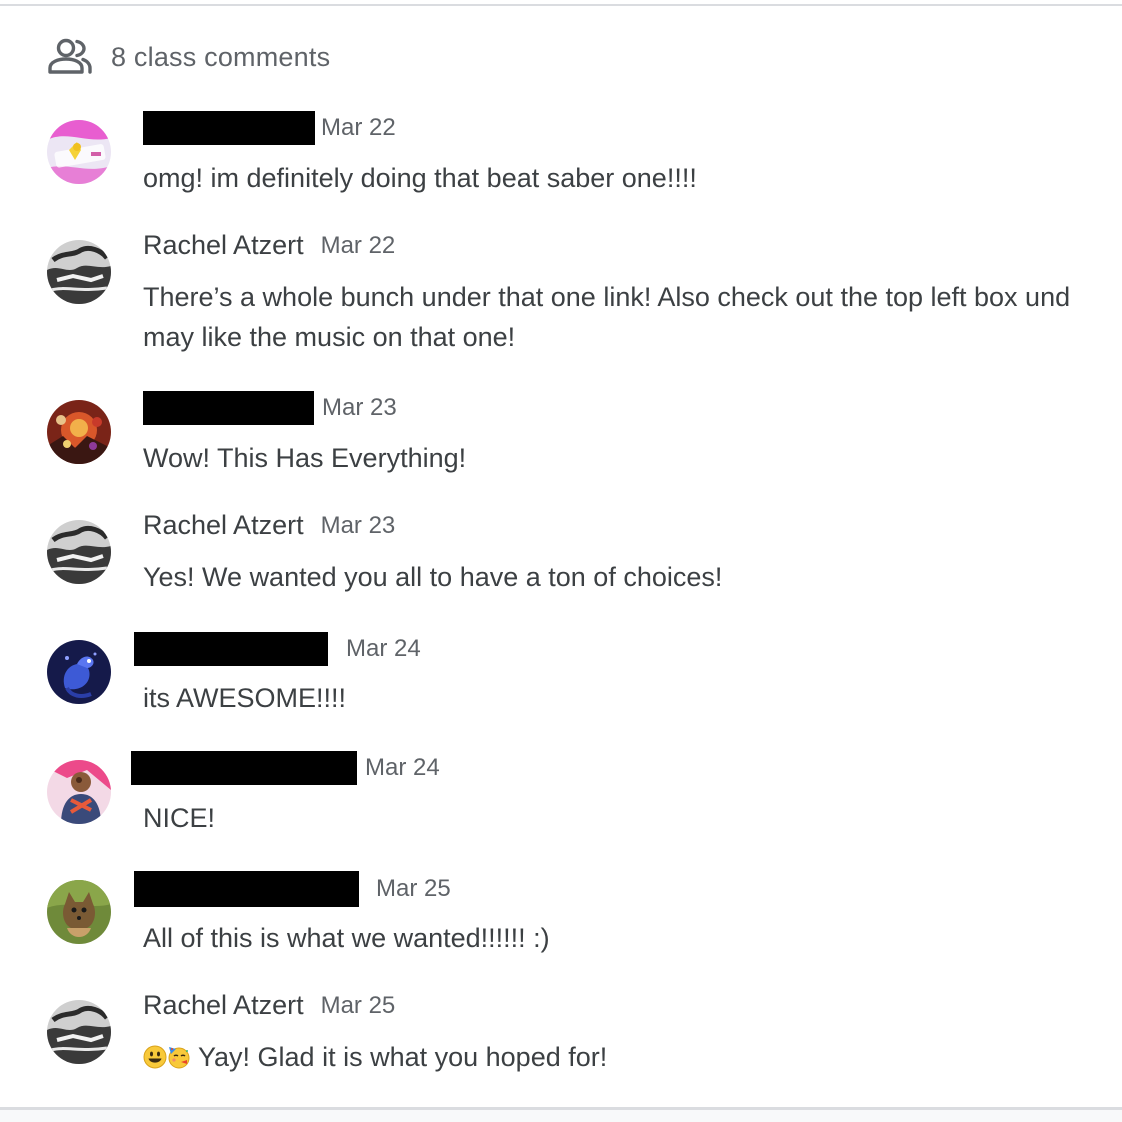 The height and width of the screenshot is (1122, 1122). I want to click on comment-meta: Mar 25, so click(292, 891).